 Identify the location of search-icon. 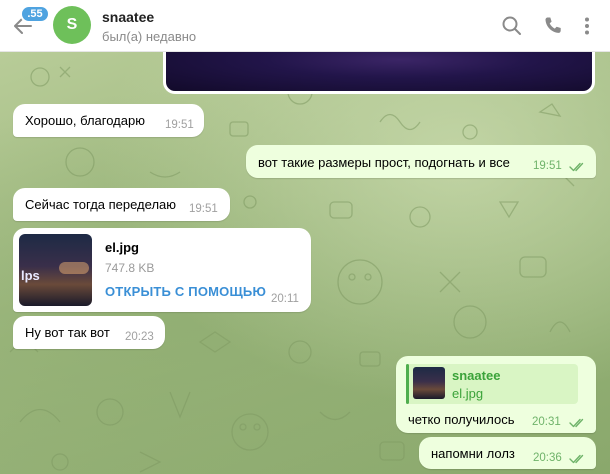
(511, 25).